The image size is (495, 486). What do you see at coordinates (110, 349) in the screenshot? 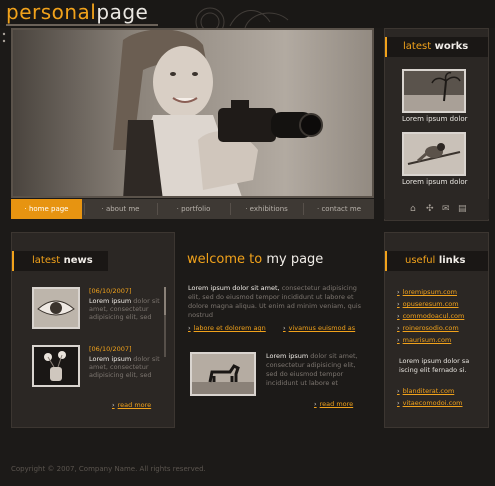
I see `news-date-2: [06/10/2007]` at bounding box center [110, 349].